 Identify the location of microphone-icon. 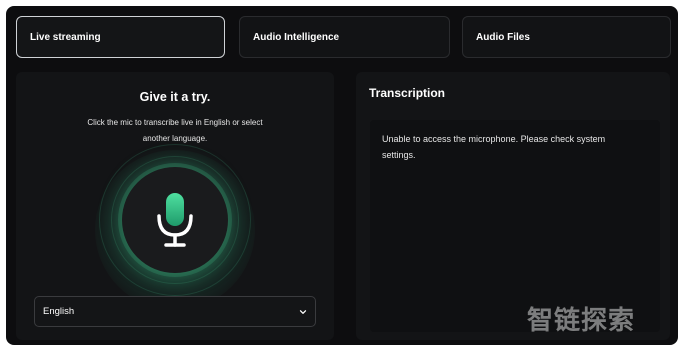
(175, 220).